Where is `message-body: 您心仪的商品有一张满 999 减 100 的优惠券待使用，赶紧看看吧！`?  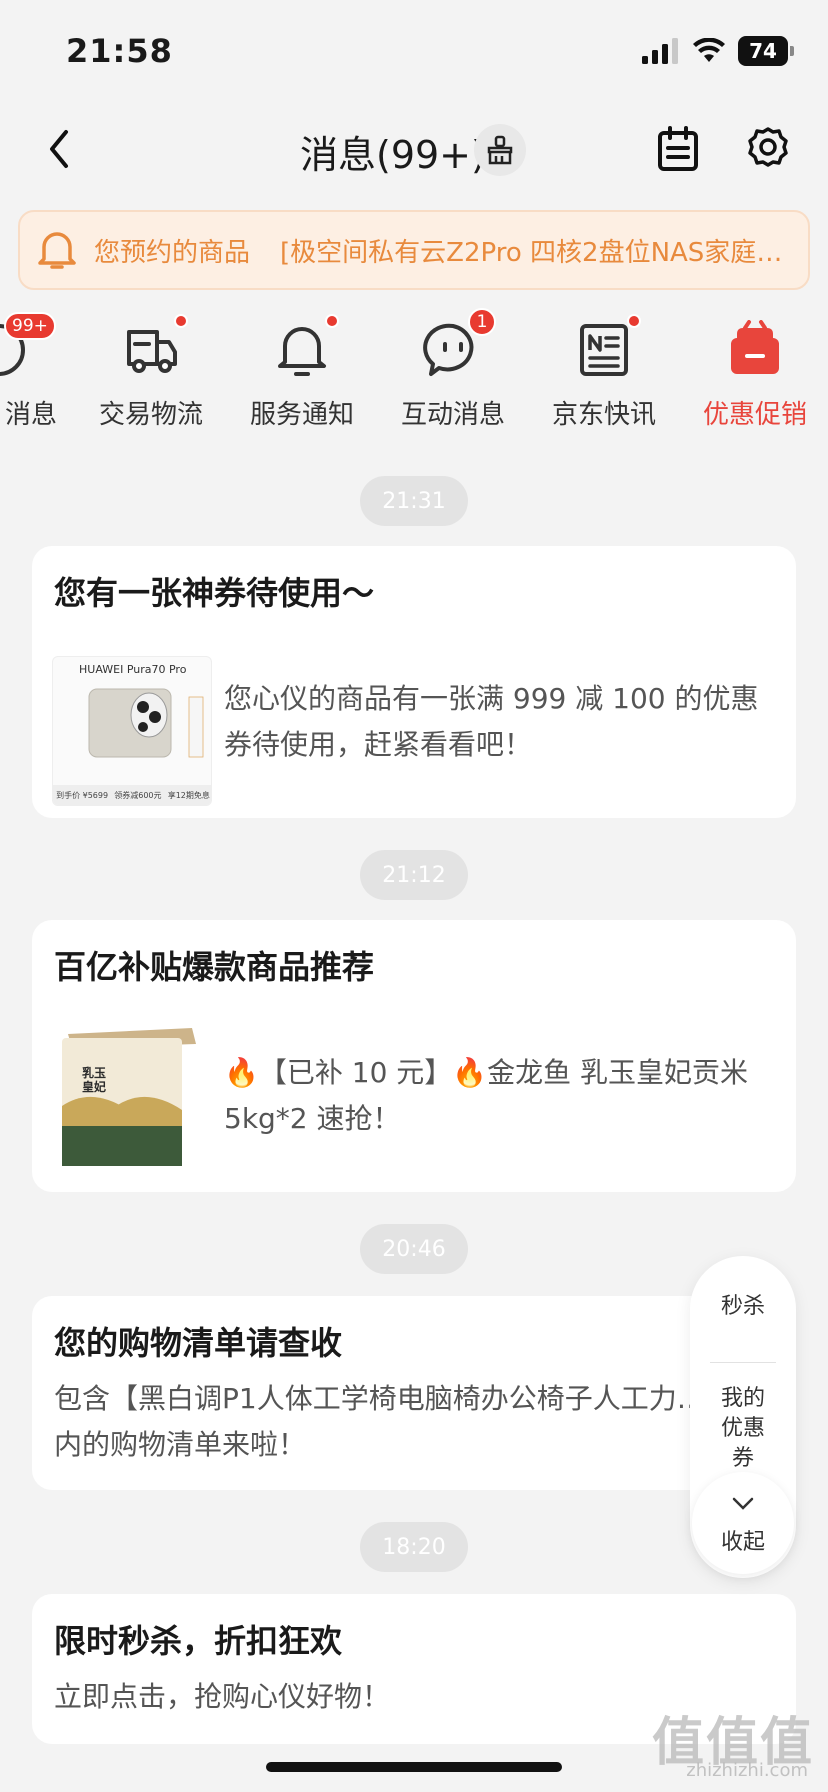 message-body: 您心仪的商品有一张满 999 减 100 的优惠券待使用，赶紧看看吧！ is located at coordinates (491, 721).